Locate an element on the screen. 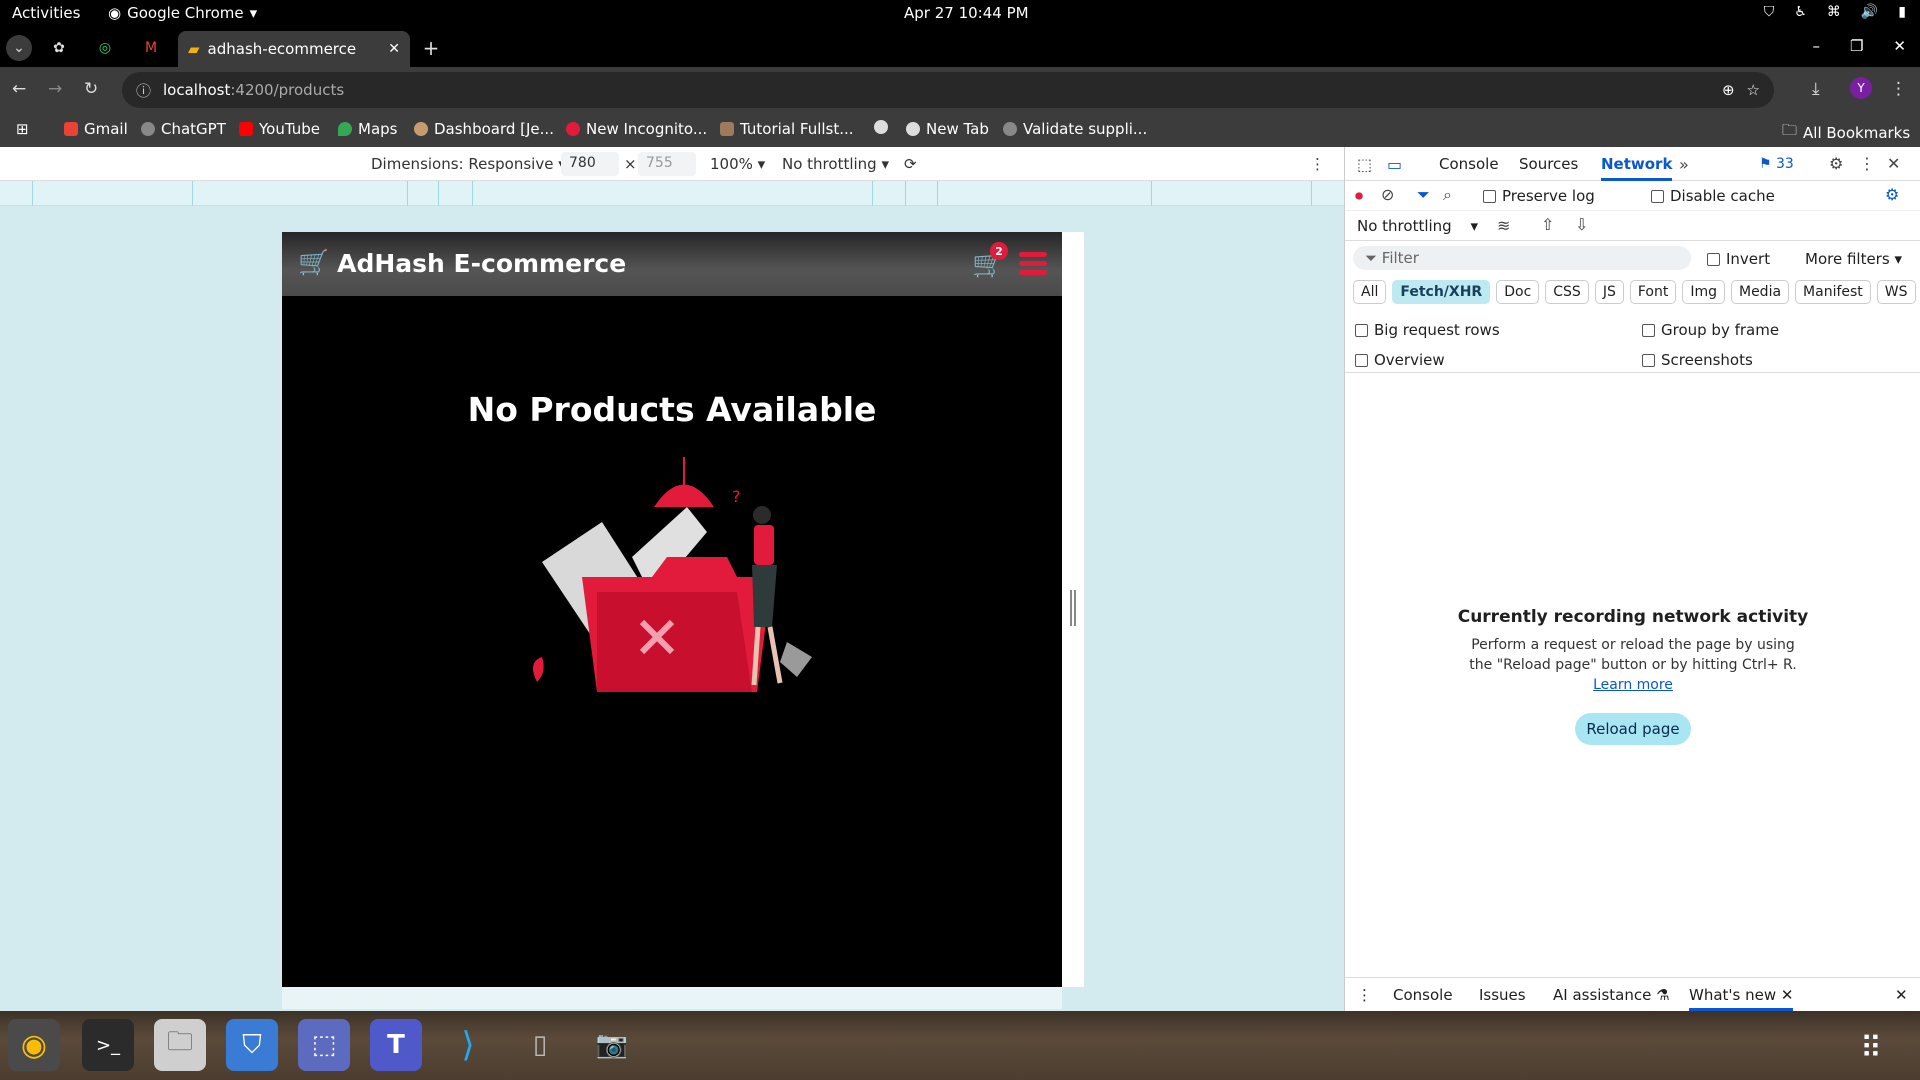 This screenshot has height=1080, width=1920. address-bar: ⓘ localhost:4200/products ⊕ ☆ is located at coordinates (948, 90).